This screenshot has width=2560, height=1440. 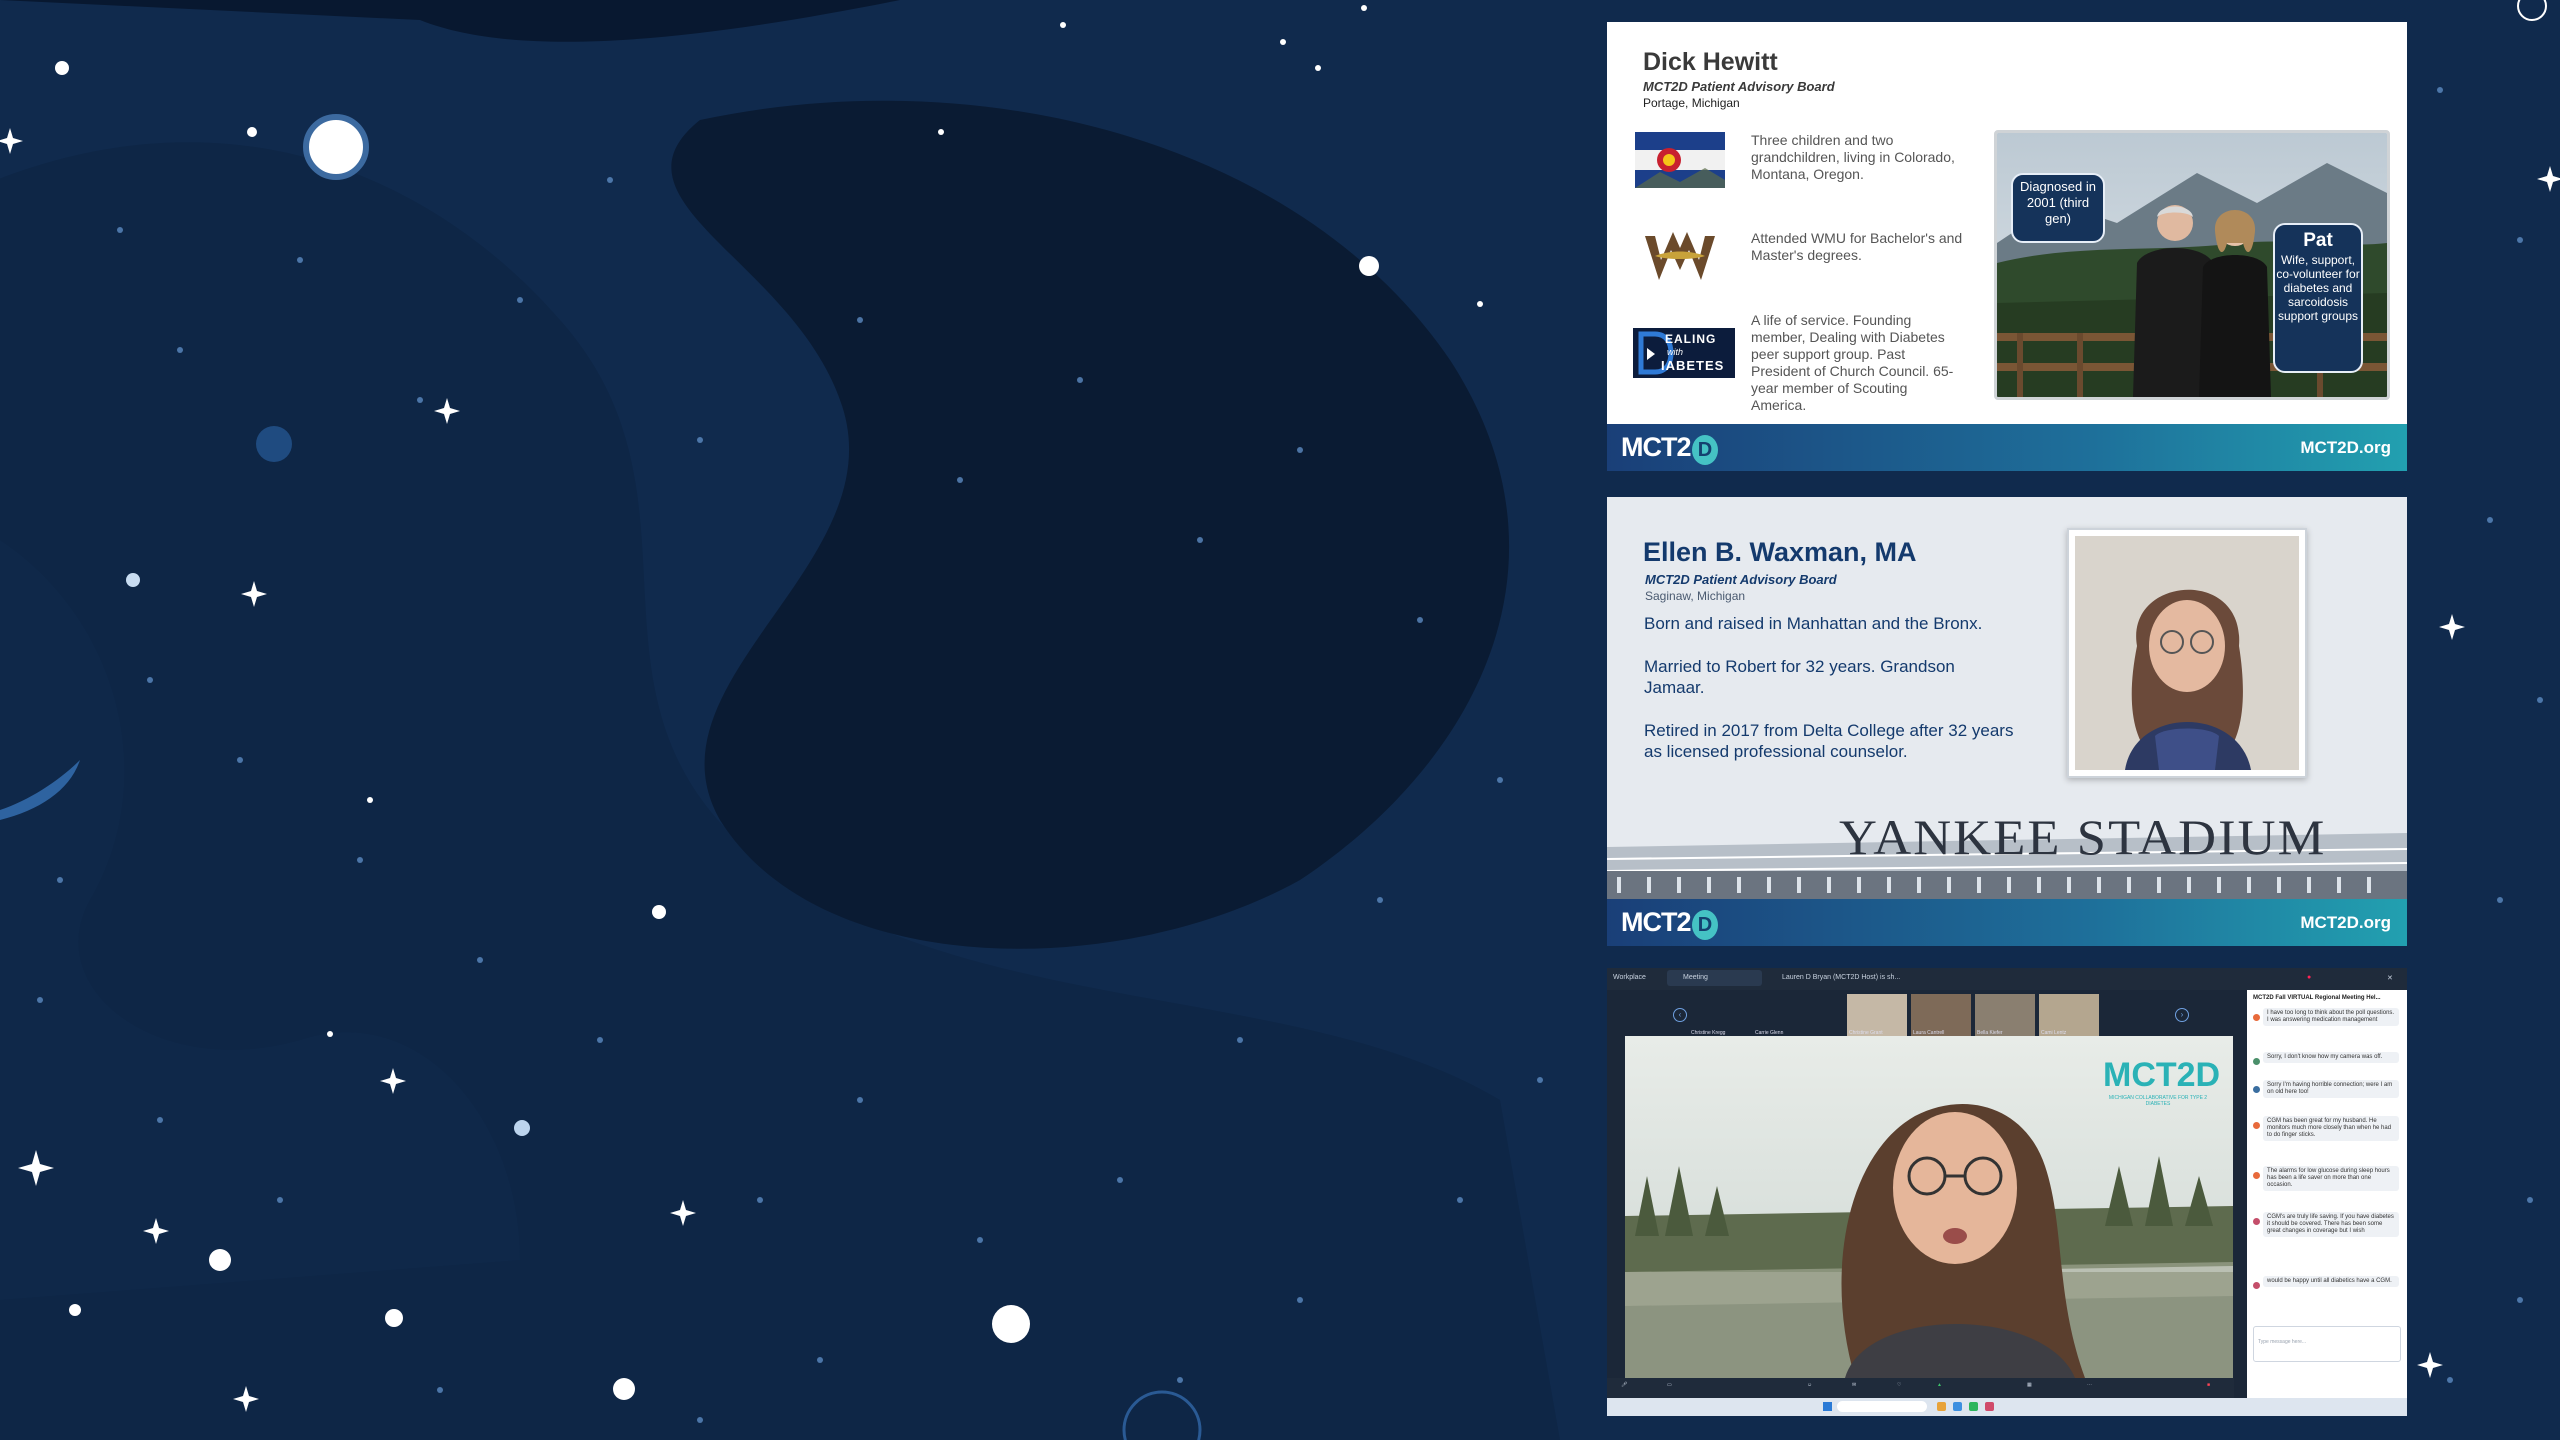 I want to click on pat-bubble-name: Pat, so click(x=2318, y=240).